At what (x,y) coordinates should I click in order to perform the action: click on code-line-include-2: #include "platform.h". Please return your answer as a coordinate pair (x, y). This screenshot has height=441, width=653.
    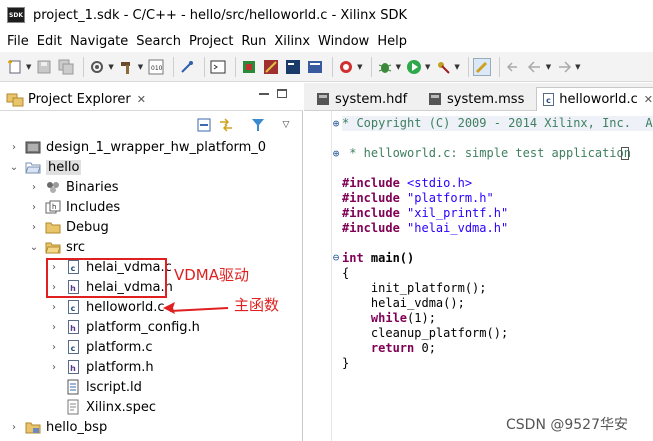
    Looking at the image, I should click on (418, 198).